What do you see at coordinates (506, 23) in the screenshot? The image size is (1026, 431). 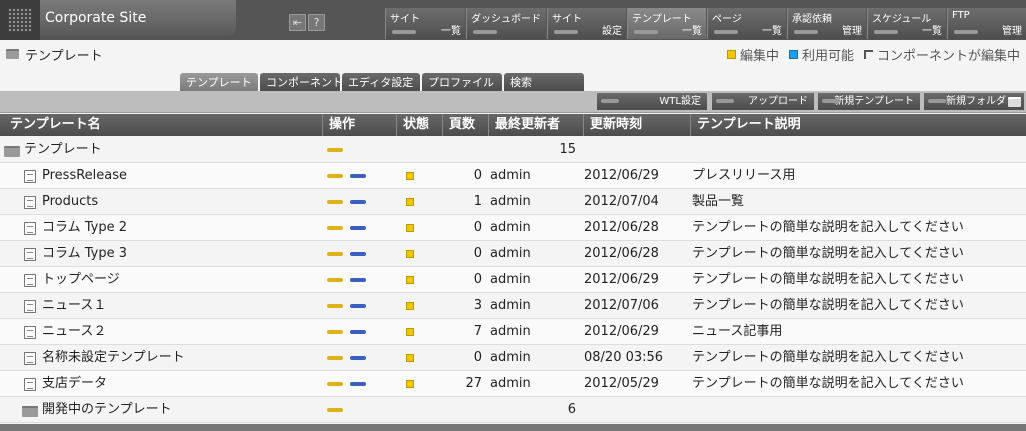 I see `nav-dashboard: ダッシュボード` at bounding box center [506, 23].